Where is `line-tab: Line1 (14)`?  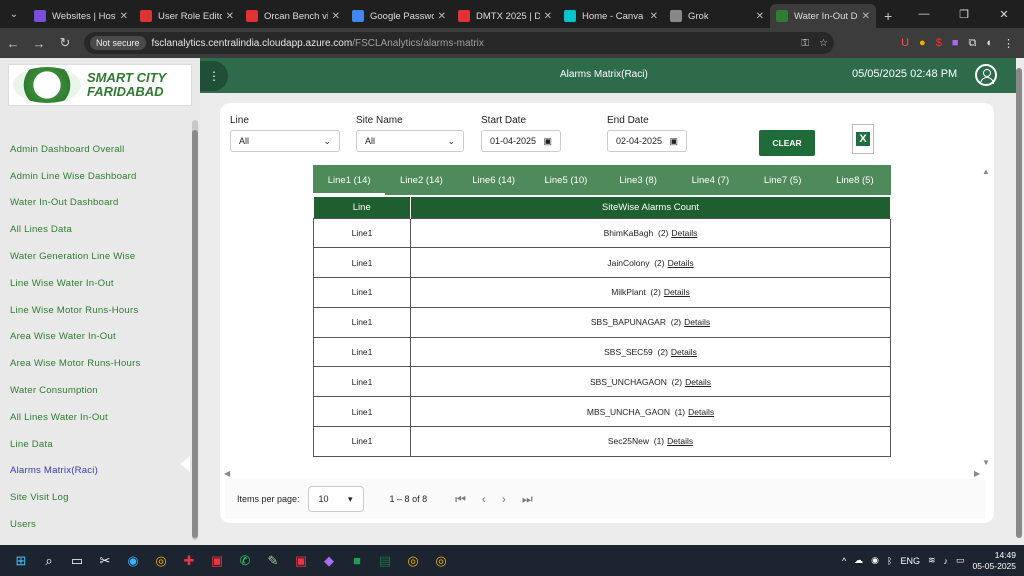 line-tab: Line1 (14) is located at coordinates (349, 180).